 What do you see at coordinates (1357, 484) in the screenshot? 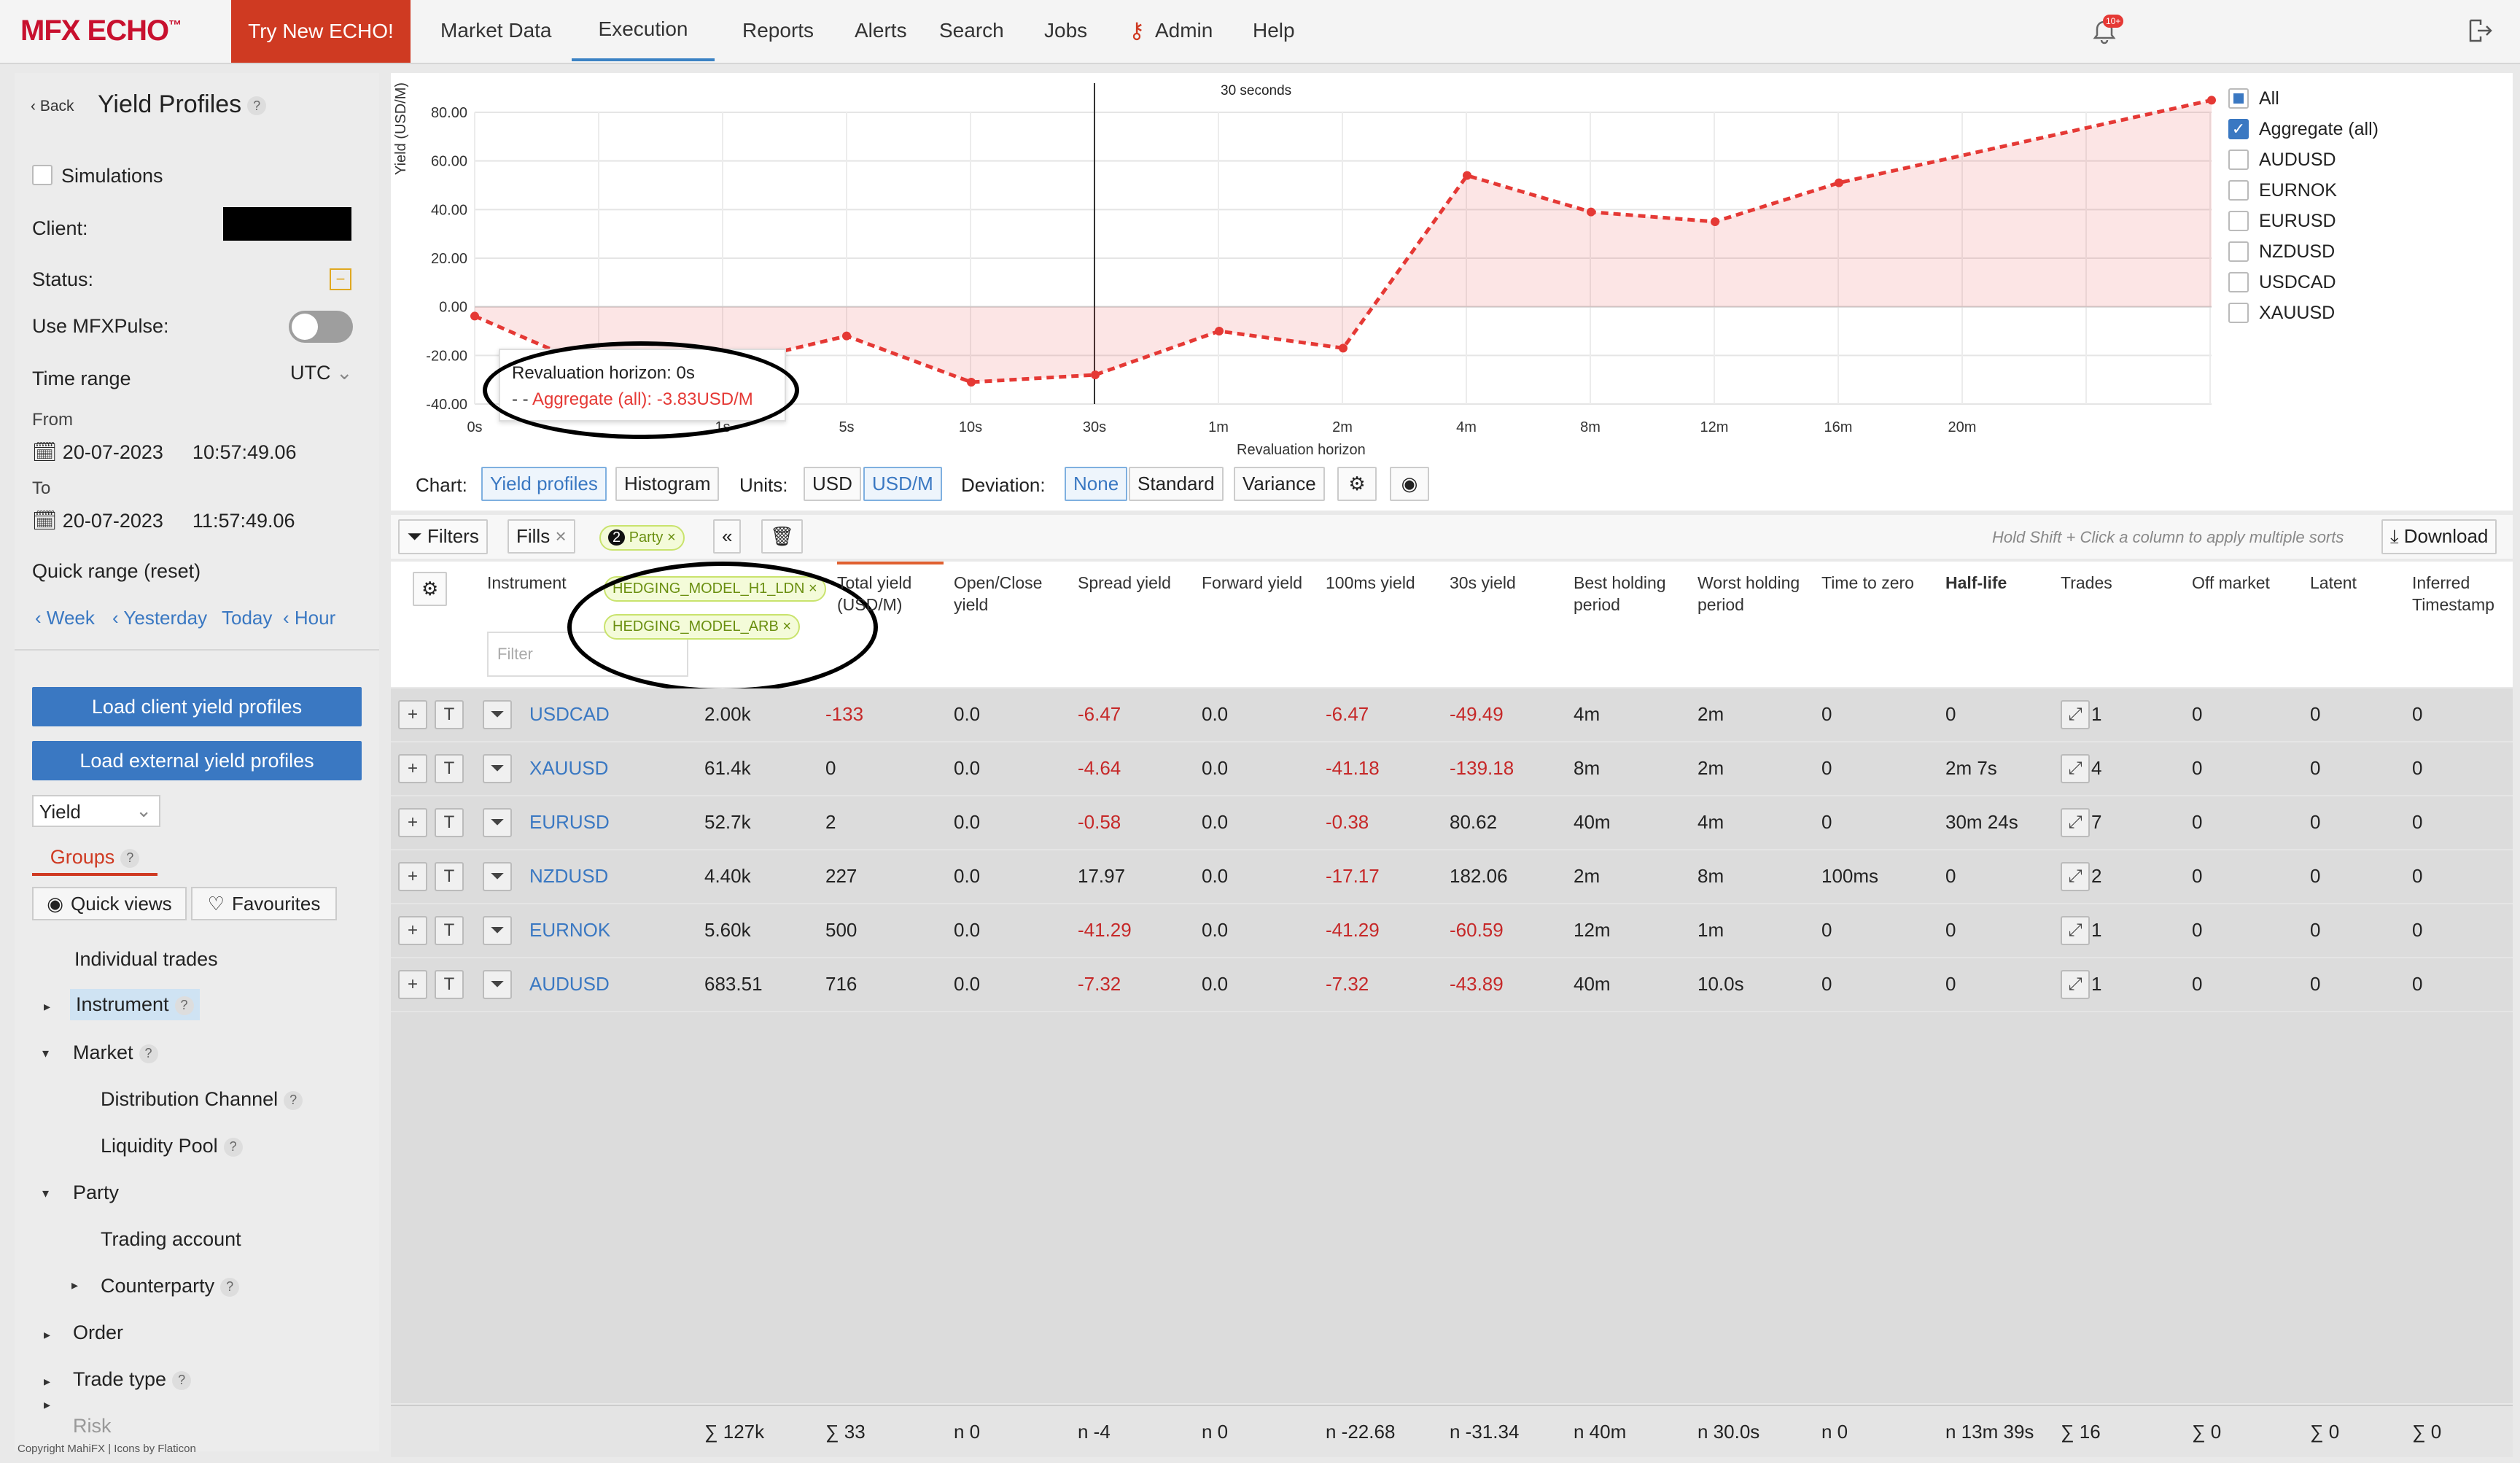
I see `gear-icon: ⚙` at bounding box center [1357, 484].